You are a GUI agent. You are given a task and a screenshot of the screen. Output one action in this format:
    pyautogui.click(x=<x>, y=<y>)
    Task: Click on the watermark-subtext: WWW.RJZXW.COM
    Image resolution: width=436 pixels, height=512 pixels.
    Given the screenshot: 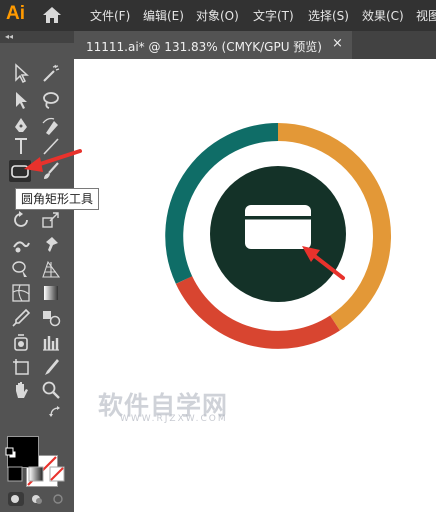 What is the action you would take?
    pyautogui.click(x=174, y=419)
    